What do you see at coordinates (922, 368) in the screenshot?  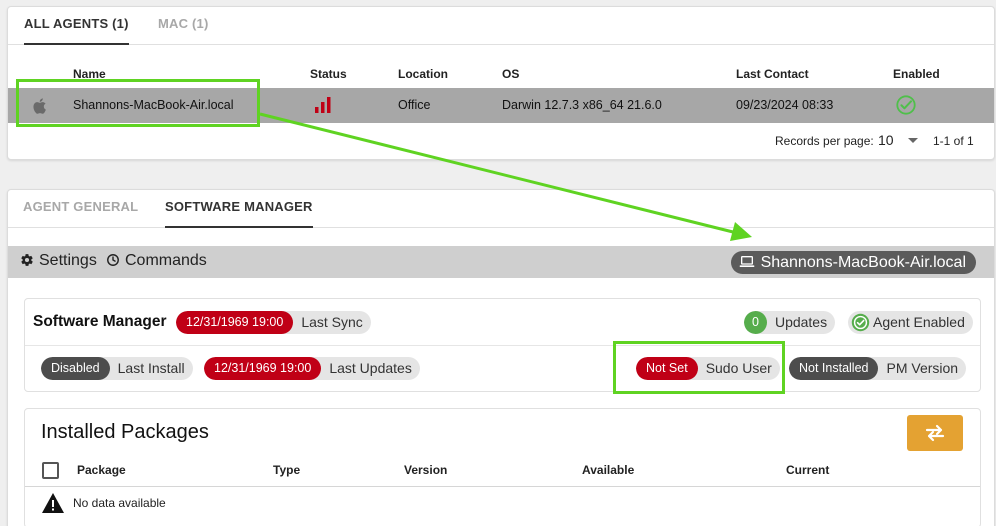 I see `pm-version-label: PM Version` at bounding box center [922, 368].